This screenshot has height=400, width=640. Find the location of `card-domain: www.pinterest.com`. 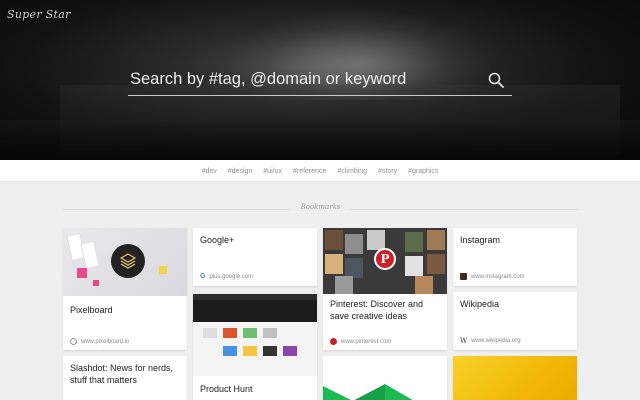

card-domain: www.pinterest.com is located at coordinates (360, 341).